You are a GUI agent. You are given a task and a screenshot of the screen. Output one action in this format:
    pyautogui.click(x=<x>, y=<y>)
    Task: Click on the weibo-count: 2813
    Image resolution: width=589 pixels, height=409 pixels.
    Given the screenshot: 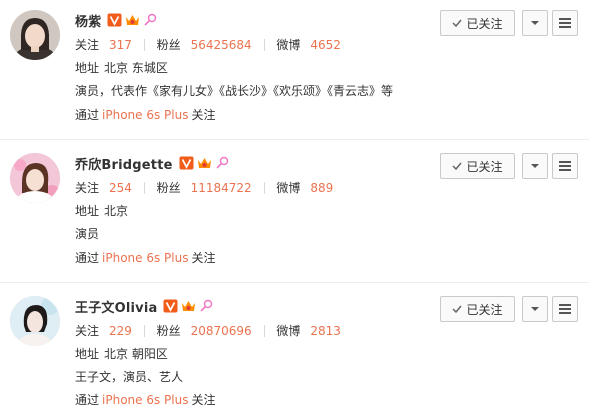 What is the action you would take?
    pyautogui.click(x=325, y=331)
    